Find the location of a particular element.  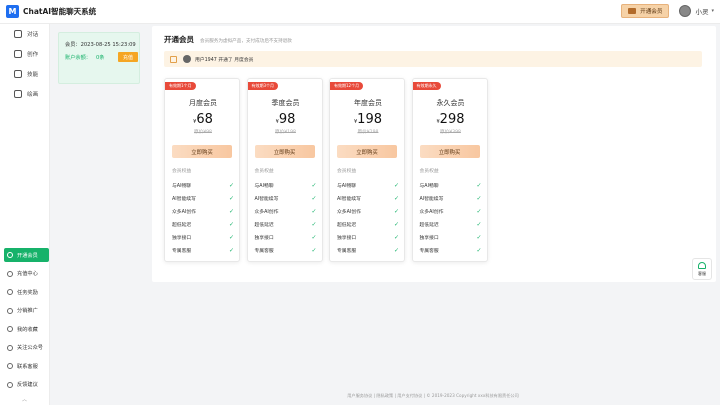

plan-name: 季度会员 is located at coordinates (285, 103).